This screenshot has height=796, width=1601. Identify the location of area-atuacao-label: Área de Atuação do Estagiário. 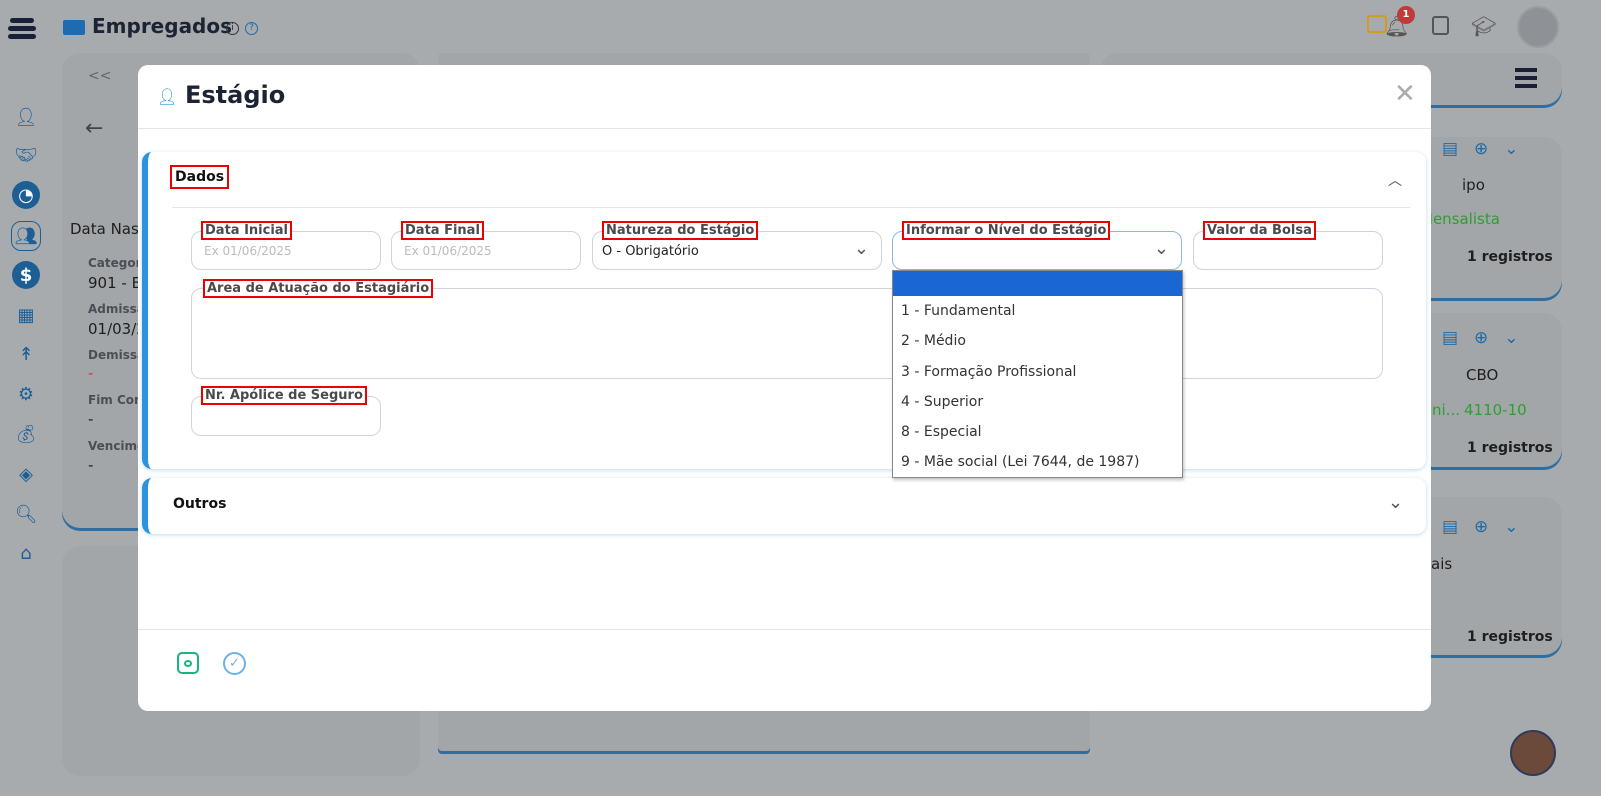
(318, 288).